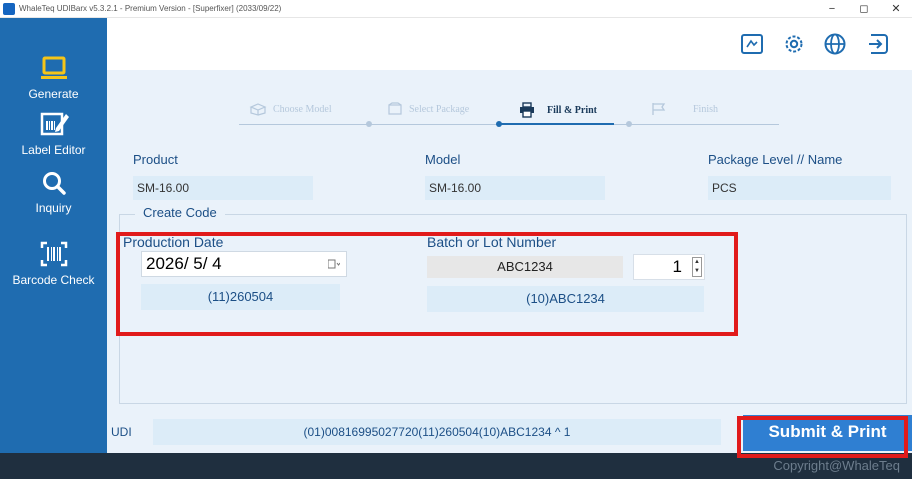 The height and width of the screenshot is (479, 912). Describe the element at coordinates (53, 254) in the screenshot. I see `barcode-scan-icon` at that location.